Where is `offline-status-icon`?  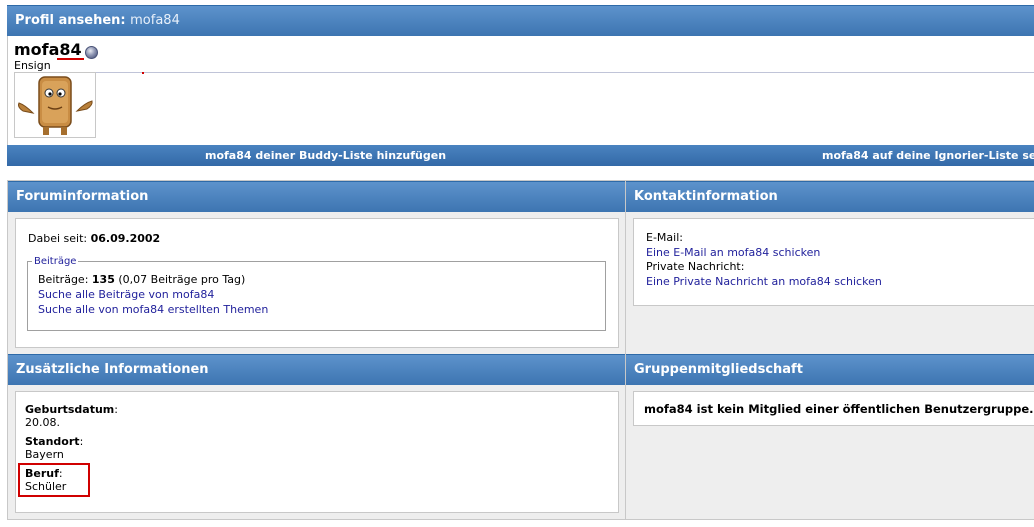 offline-status-icon is located at coordinates (92, 52).